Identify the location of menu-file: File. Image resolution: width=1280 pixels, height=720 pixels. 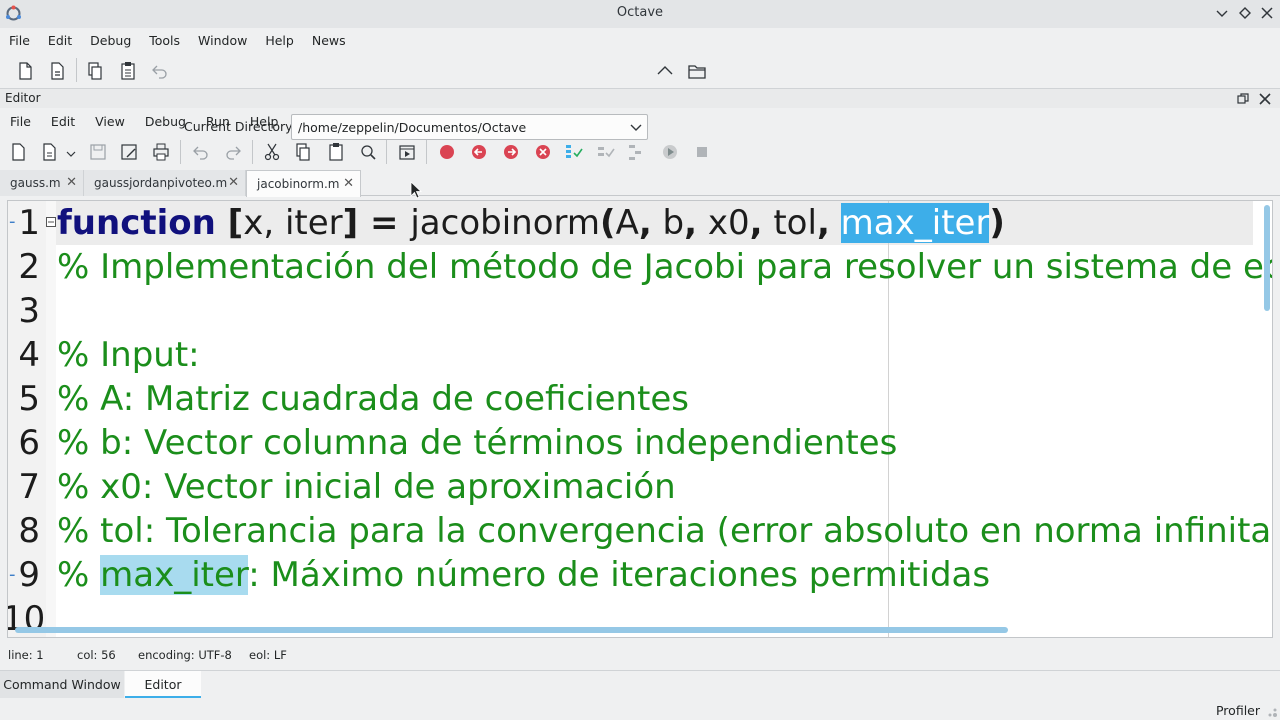
(19, 41).